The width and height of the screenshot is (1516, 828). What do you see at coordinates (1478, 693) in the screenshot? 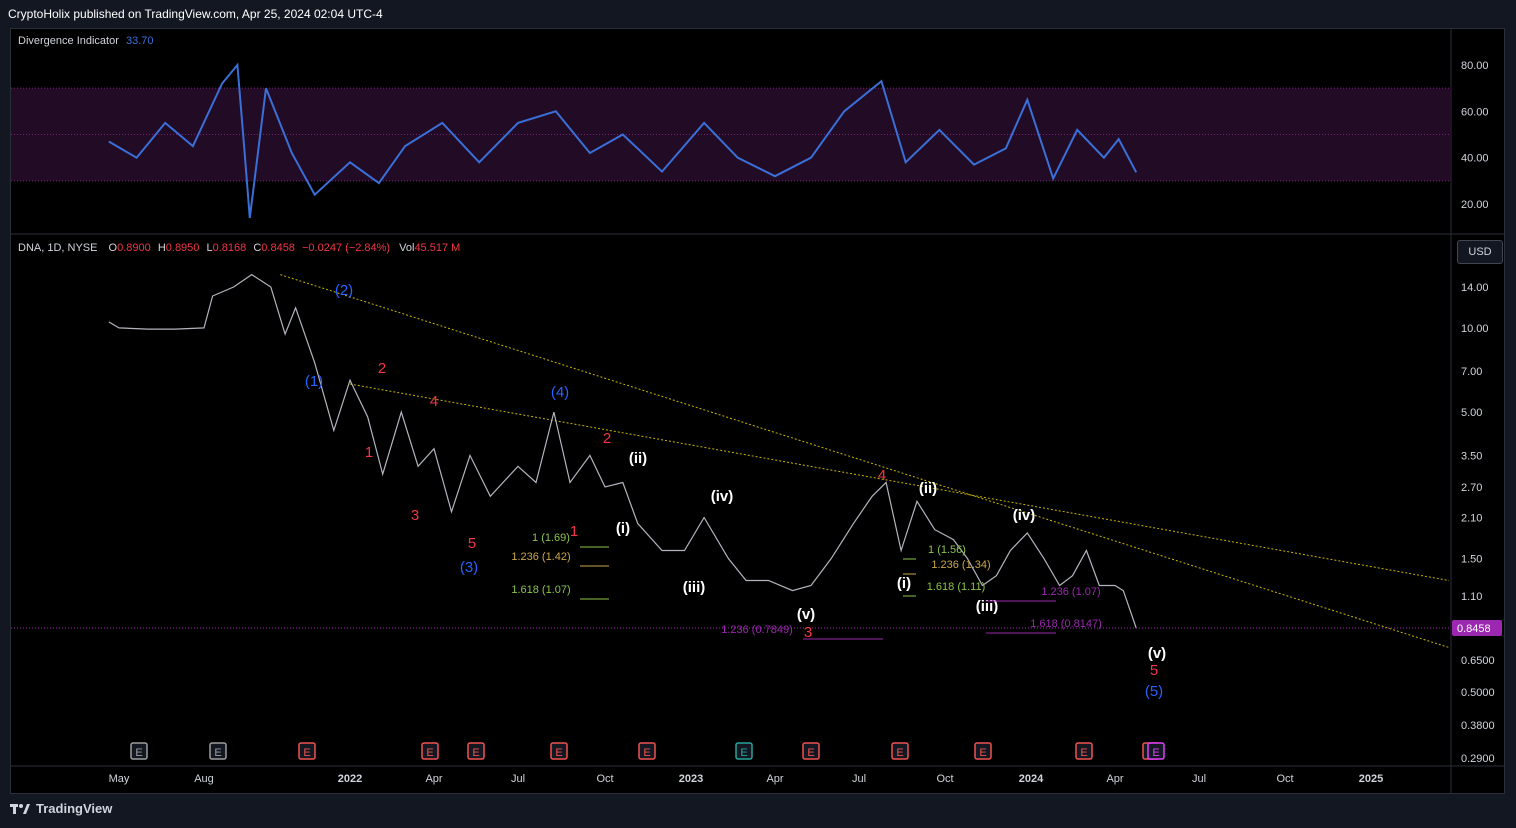
I see `price-tick-label: 0.5000` at bounding box center [1478, 693].